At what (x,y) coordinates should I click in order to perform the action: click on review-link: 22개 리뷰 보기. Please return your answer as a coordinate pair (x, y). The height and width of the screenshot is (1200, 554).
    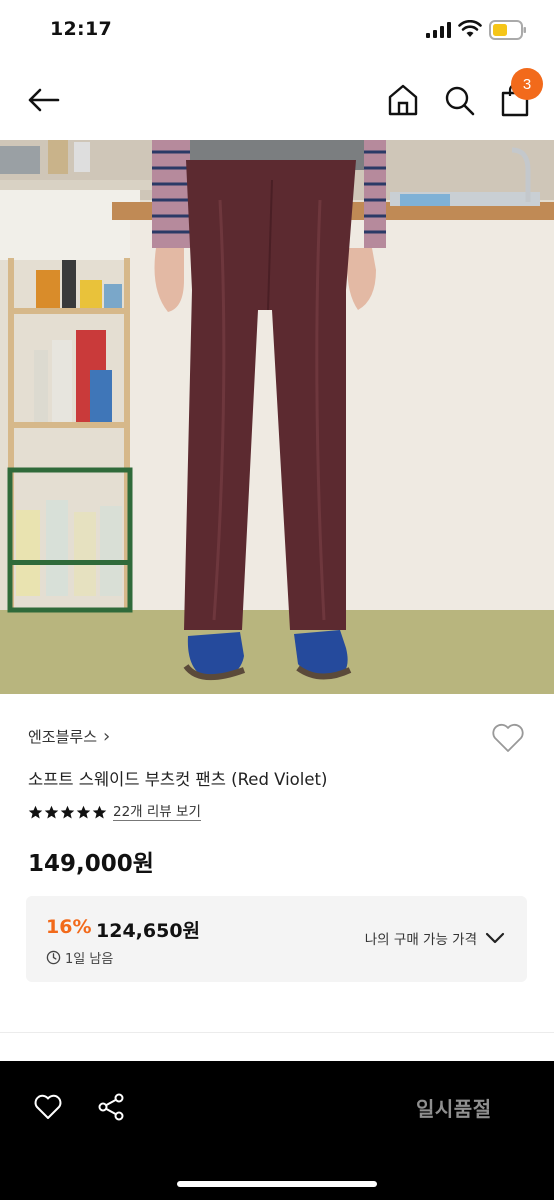
    Looking at the image, I should click on (157, 812).